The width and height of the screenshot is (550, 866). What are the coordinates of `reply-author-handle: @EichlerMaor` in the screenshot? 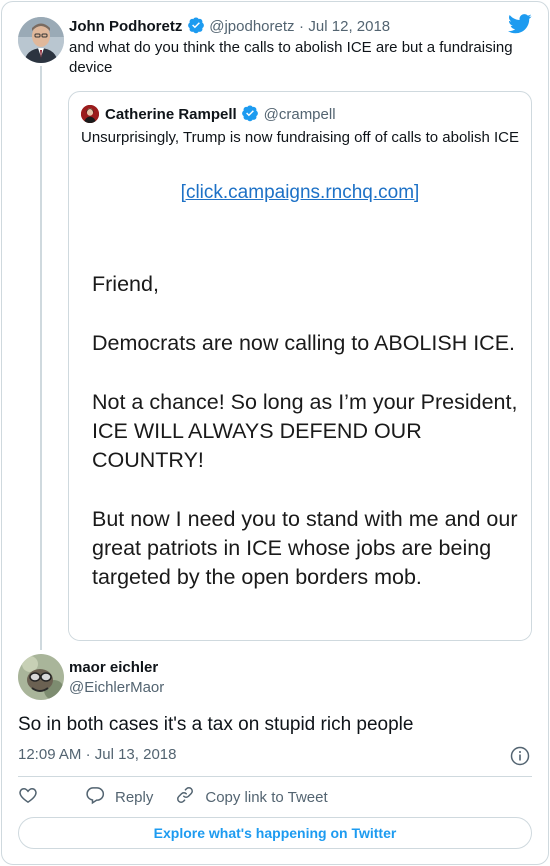 It's located at (116, 687).